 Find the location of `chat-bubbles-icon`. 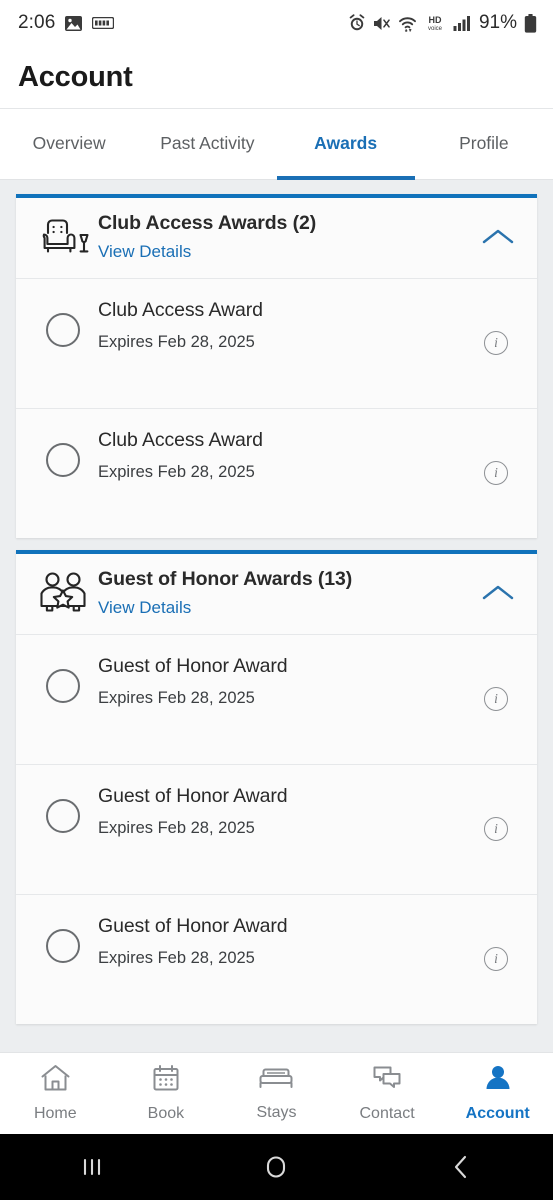

chat-bubbles-icon is located at coordinates (387, 1080).